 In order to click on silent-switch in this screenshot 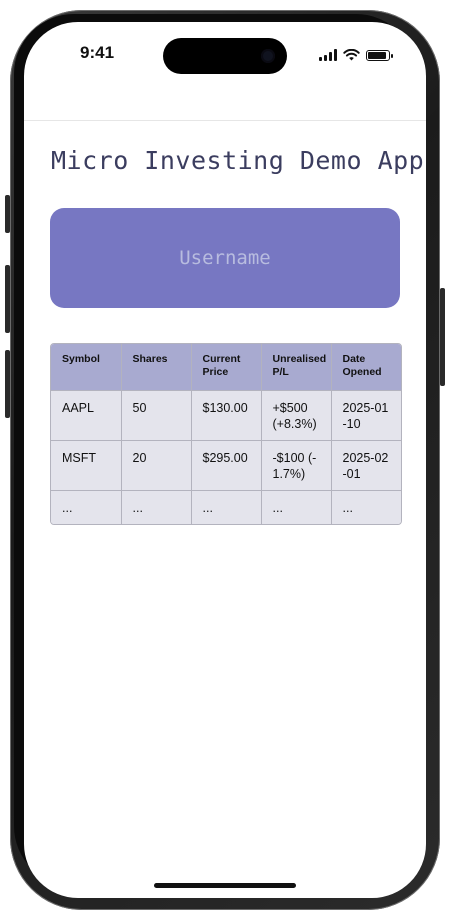, I will do `click(7, 214)`.